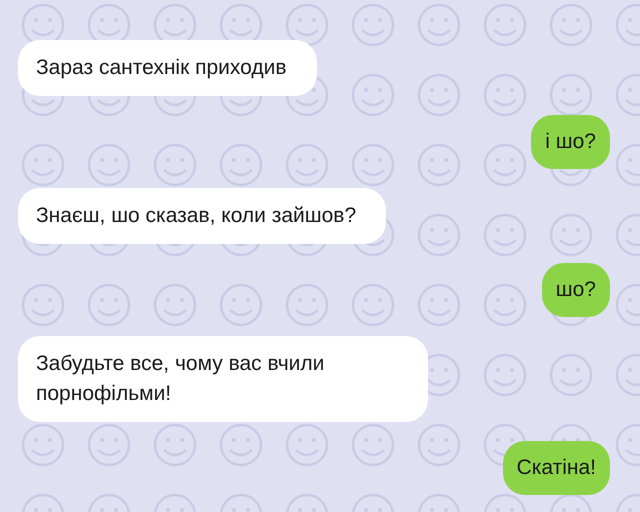 The width and height of the screenshot is (640, 512). I want to click on sent-message-bubble: Скатіна!, so click(556, 468).